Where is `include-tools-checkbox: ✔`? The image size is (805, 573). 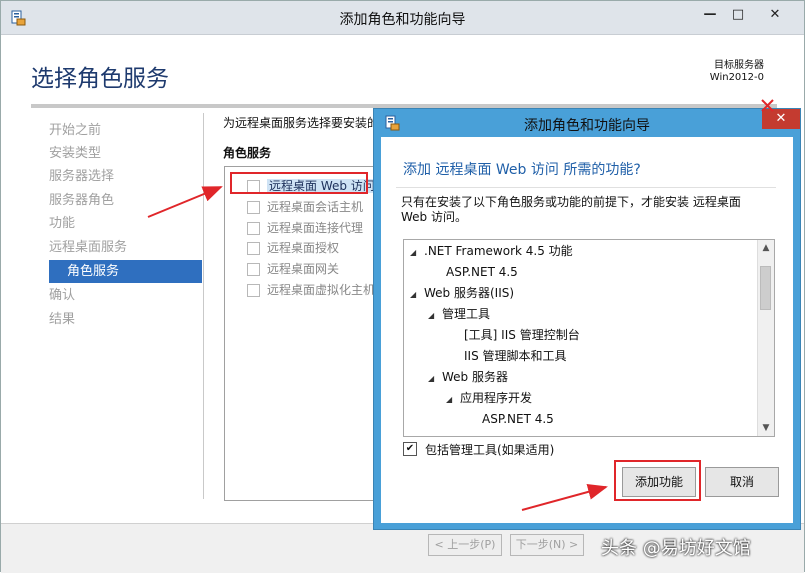
include-tools-checkbox: ✔ is located at coordinates (410, 449).